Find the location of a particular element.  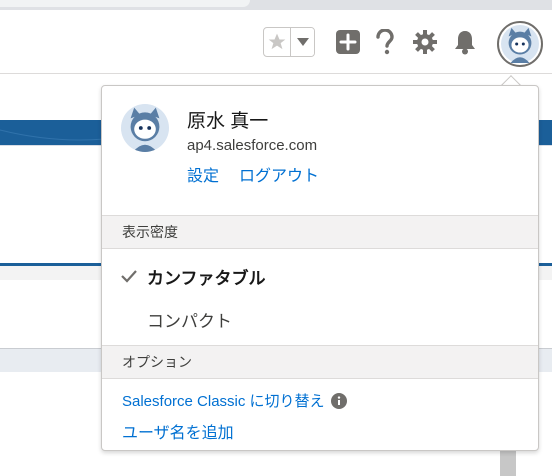

favorites-button-group is located at coordinates (289, 42).